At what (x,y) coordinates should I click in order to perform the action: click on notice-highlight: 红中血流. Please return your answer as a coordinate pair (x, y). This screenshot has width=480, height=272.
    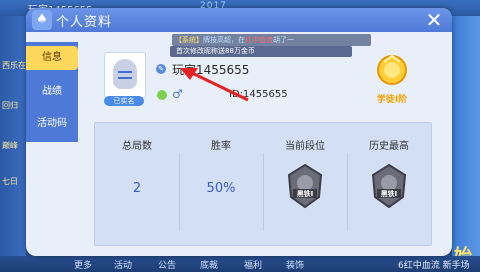
    Looking at the image, I should click on (259, 40).